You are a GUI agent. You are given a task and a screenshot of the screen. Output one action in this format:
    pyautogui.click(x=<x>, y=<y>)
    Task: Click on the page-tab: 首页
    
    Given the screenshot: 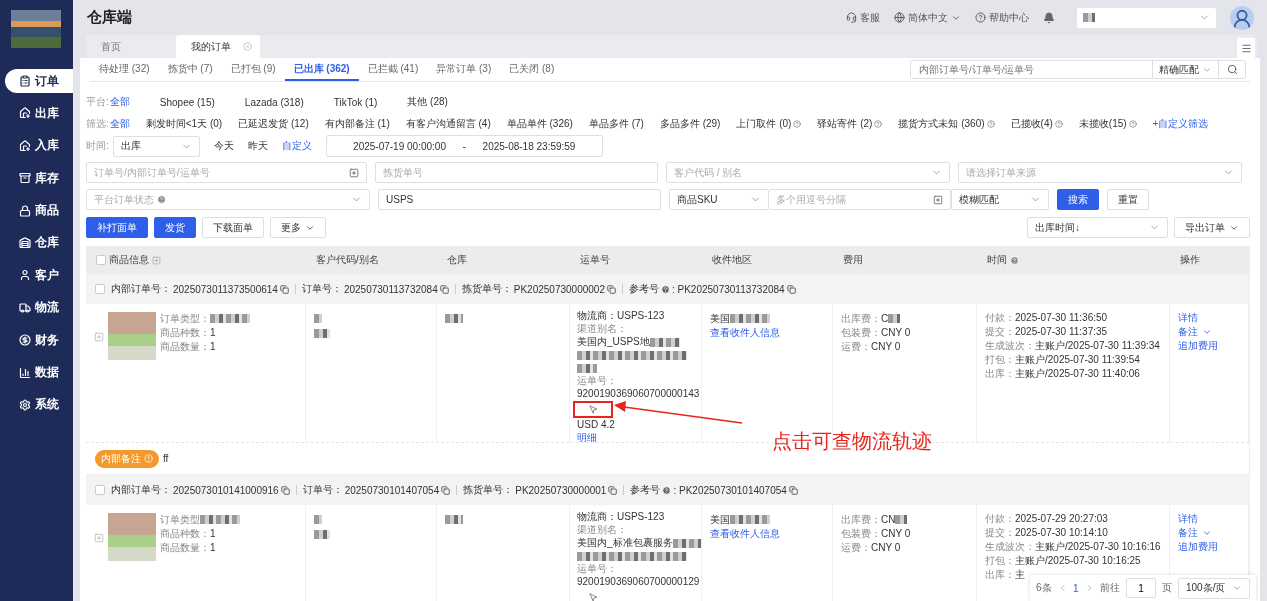 What is the action you would take?
    pyautogui.click(x=131, y=46)
    